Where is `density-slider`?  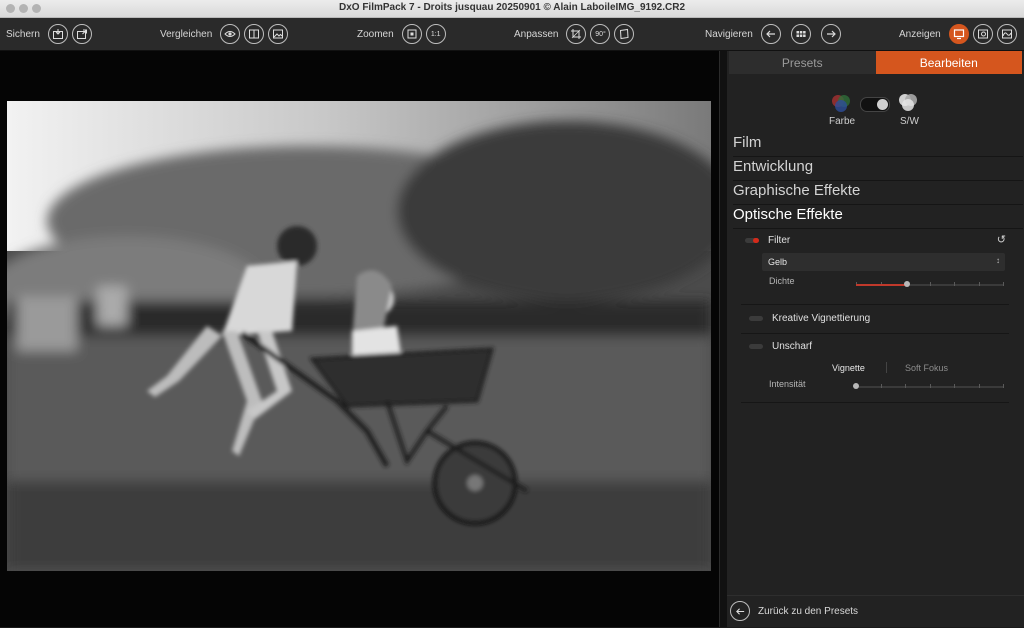 density-slider is located at coordinates (930, 284).